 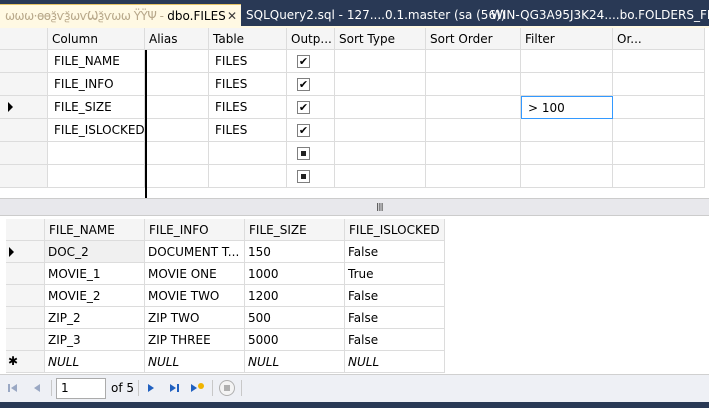 I want to click on result-header-file-name: FILE_NAME, so click(x=95, y=230).